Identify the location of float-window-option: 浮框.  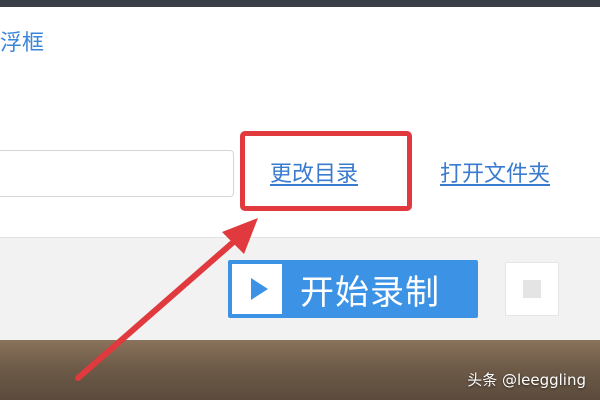
(22, 44).